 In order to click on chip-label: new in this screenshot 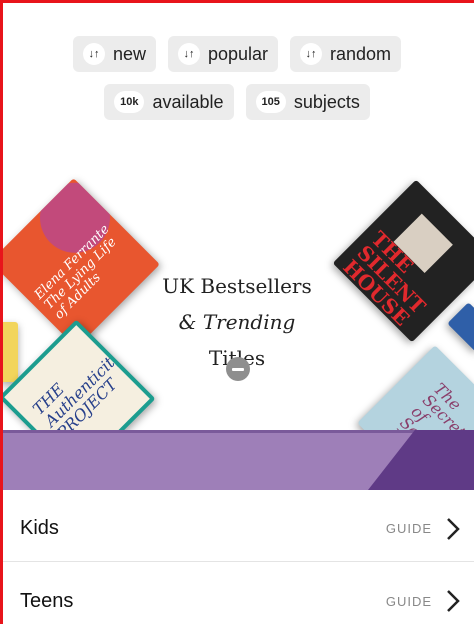, I will do `click(129, 53)`.